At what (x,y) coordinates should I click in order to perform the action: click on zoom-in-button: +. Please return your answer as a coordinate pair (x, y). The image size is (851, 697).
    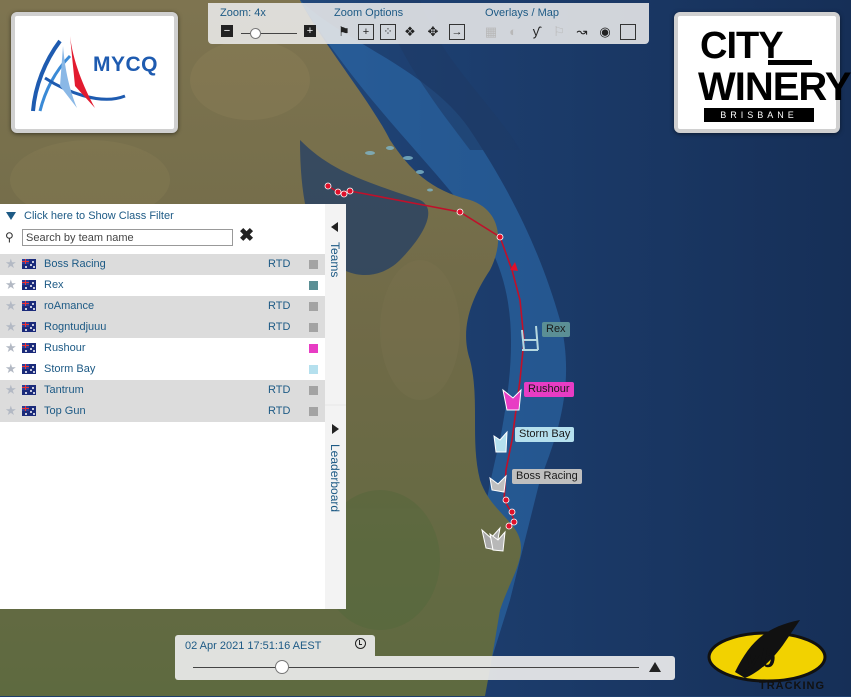
    Looking at the image, I should click on (310, 31).